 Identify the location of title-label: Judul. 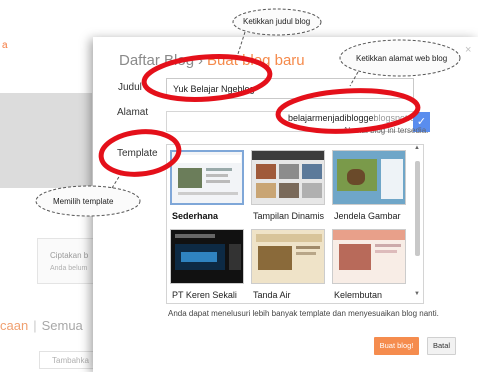
(130, 87).